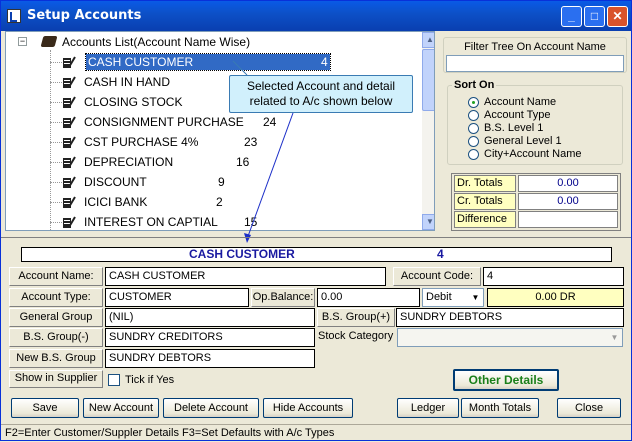 The height and width of the screenshot is (442, 632). Describe the element at coordinates (164, 122) in the screenshot. I see `tree-item-label: CONSIGNMENT PURCHASE` at that location.